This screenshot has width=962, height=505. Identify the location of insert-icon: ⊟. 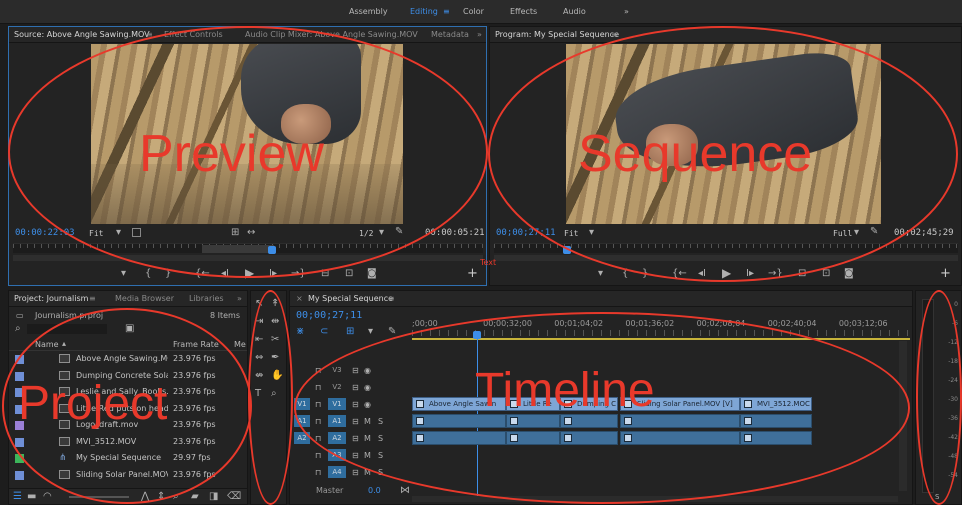
(325, 274).